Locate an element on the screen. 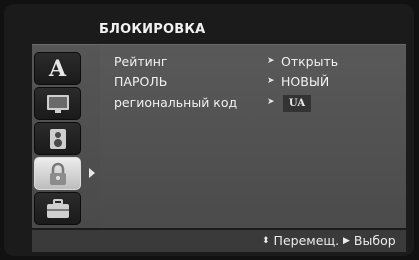 The image size is (419, 260). select-hint: ▶ Выбор is located at coordinates (369, 240).